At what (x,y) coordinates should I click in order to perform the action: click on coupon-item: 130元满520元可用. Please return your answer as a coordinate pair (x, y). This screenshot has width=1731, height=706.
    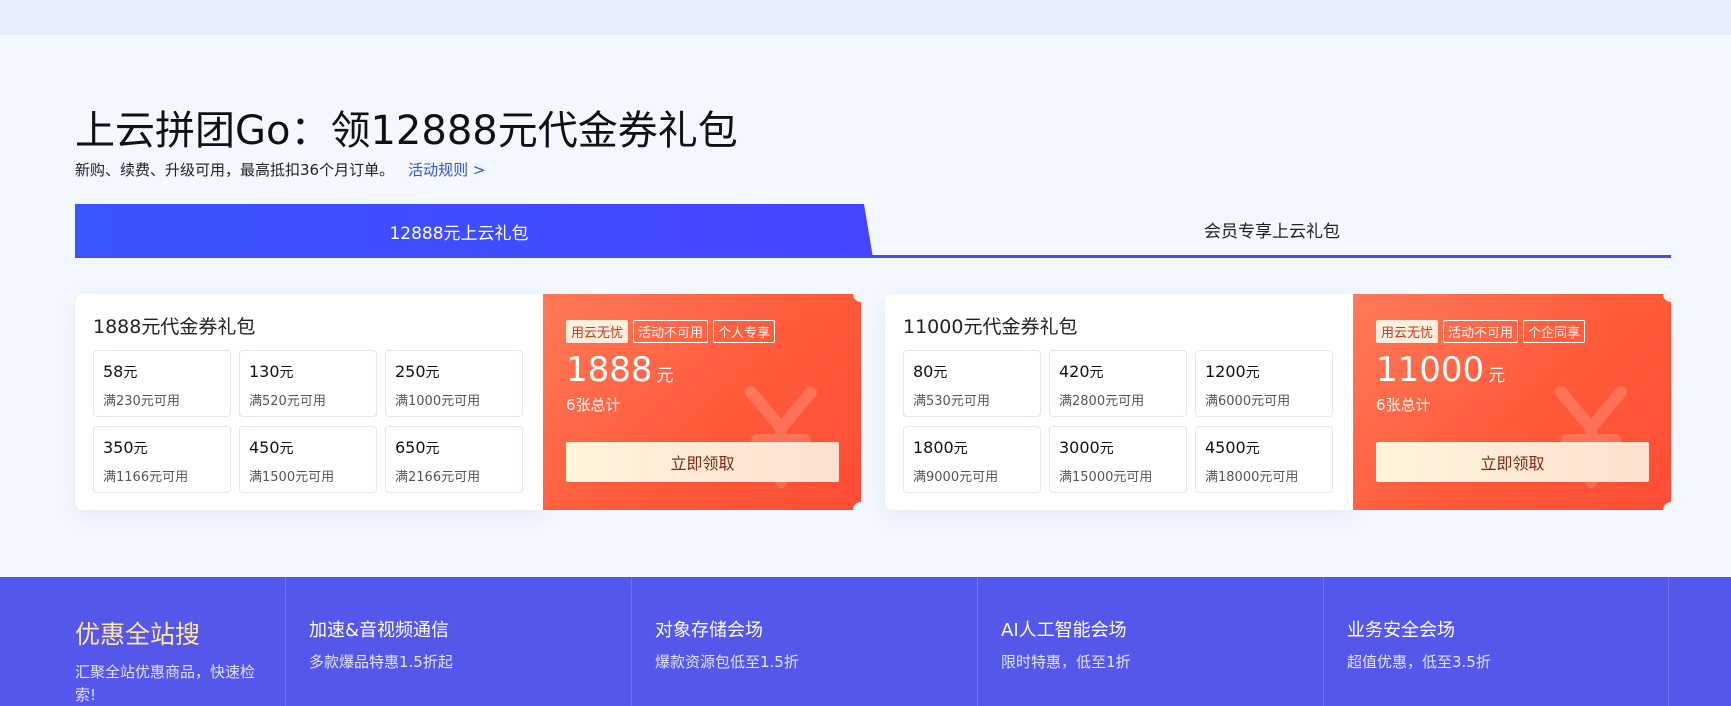
    Looking at the image, I should click on (308, 383).